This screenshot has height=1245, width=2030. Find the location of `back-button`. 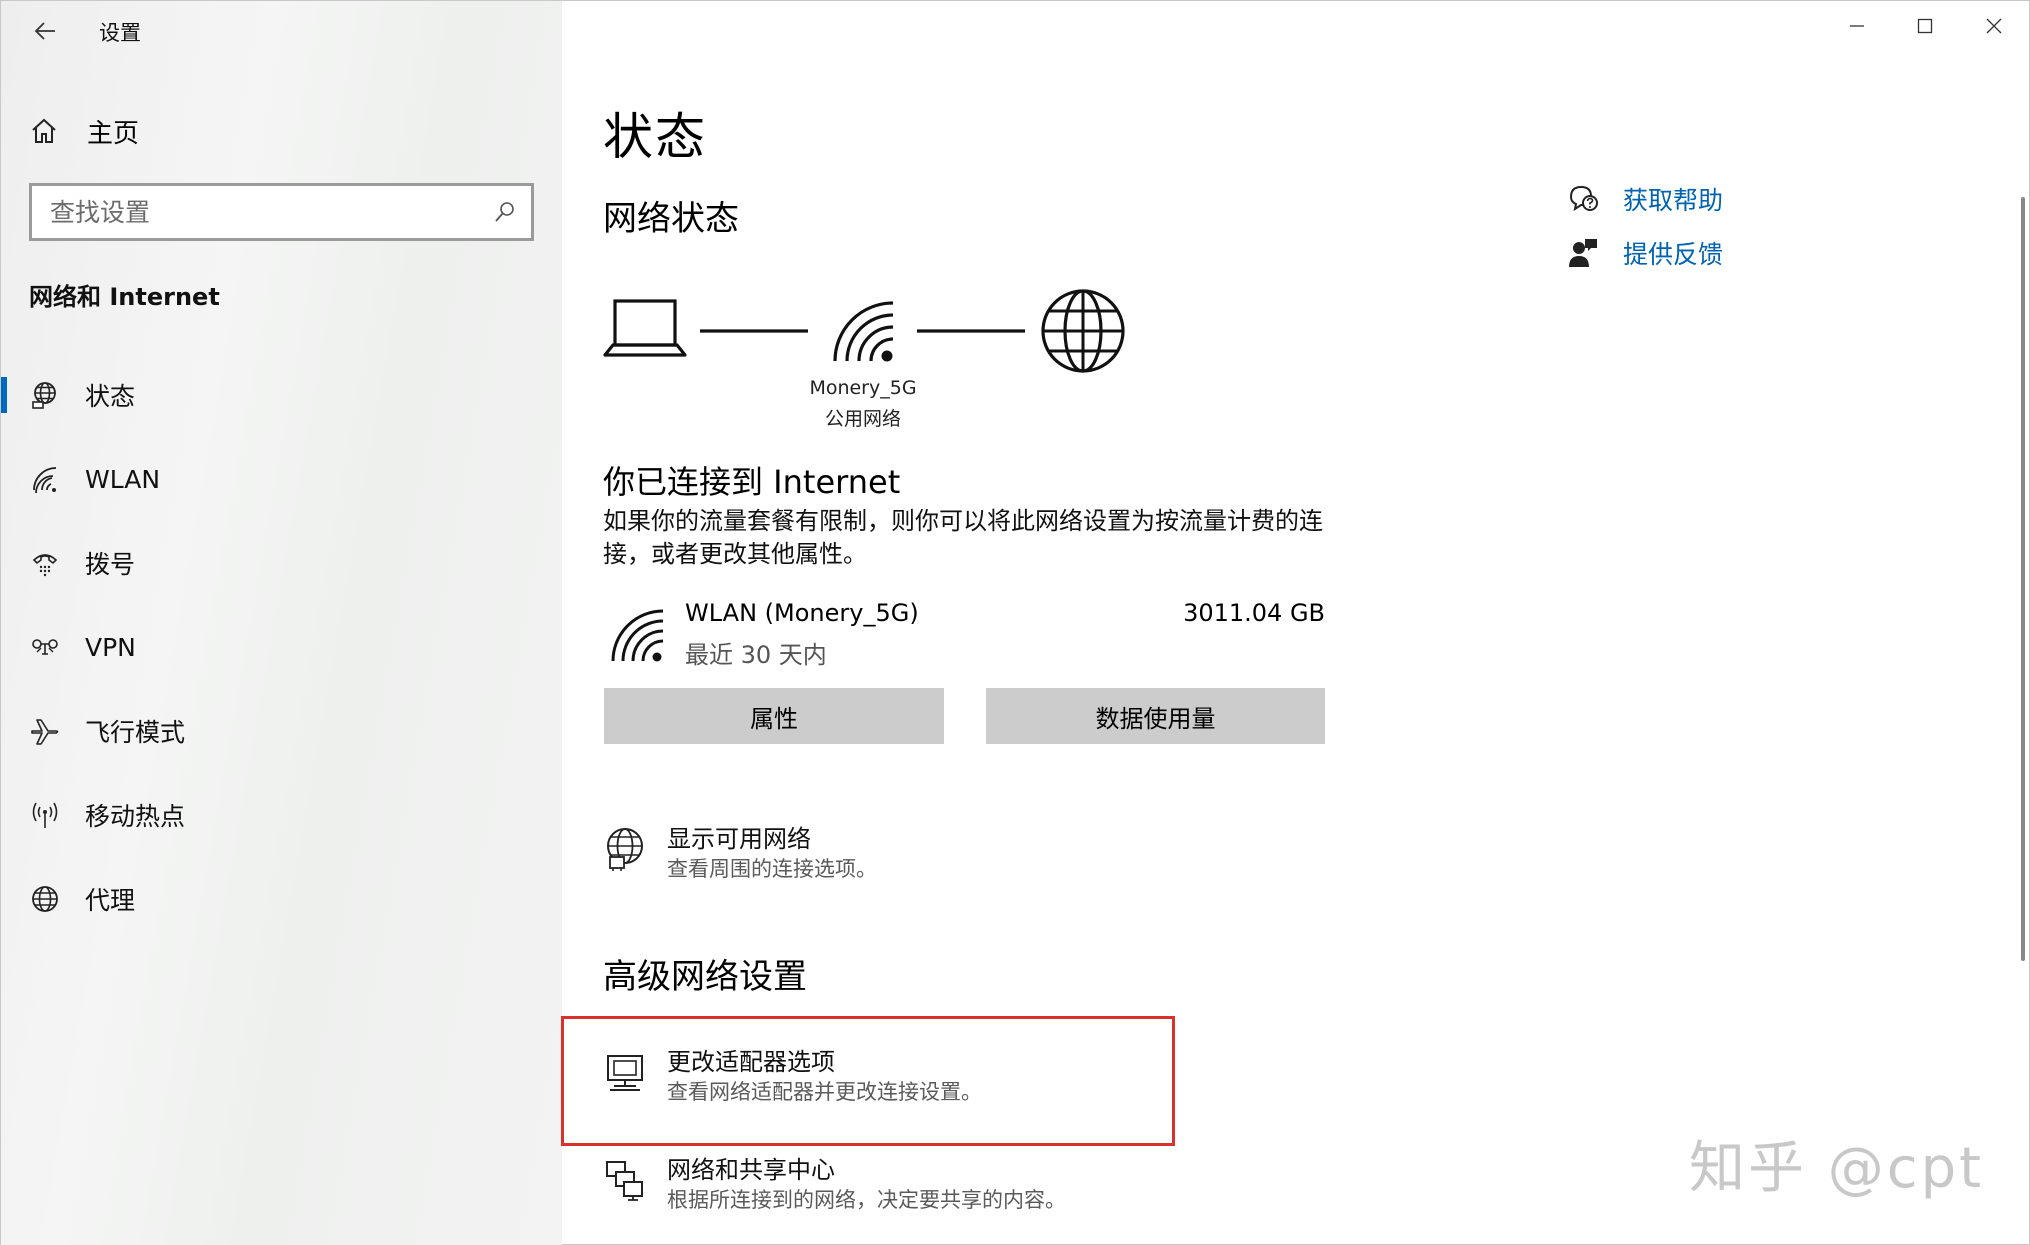

back-button is located at coordinates (45, 31).